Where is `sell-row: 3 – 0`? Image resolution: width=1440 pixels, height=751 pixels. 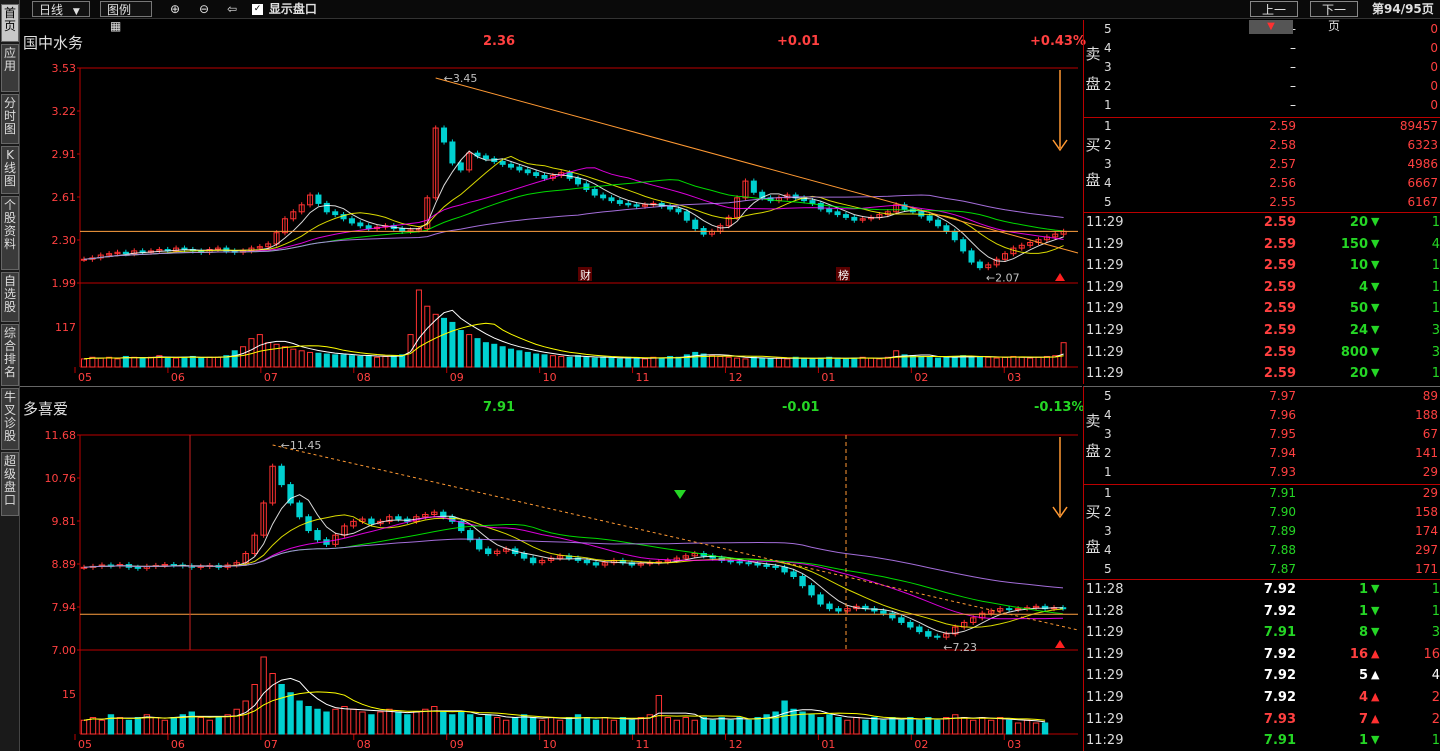
sell-row: 3 – 0 is located at coordinates (1262, 67).